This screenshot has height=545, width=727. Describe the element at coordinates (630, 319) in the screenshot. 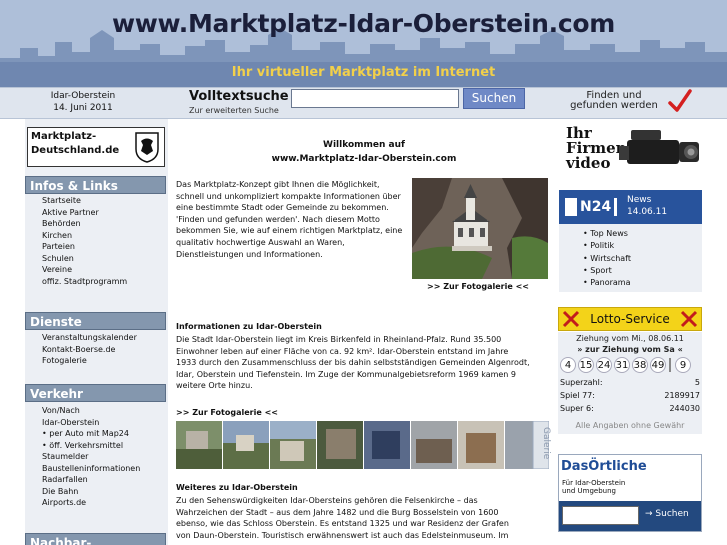

I see `lotto-service-header: Lotto-Service` at that location.